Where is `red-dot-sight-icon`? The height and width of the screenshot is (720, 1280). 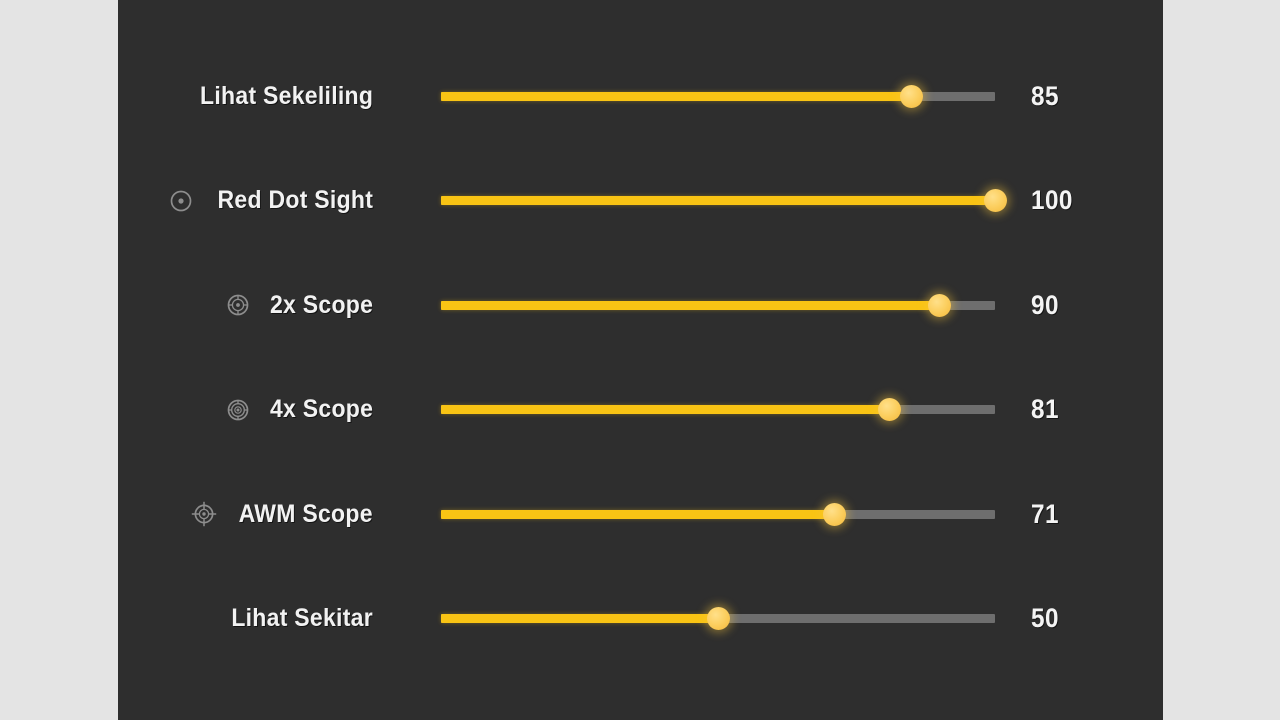
red-dot-sight-icon is located at coordinates (181, 200).